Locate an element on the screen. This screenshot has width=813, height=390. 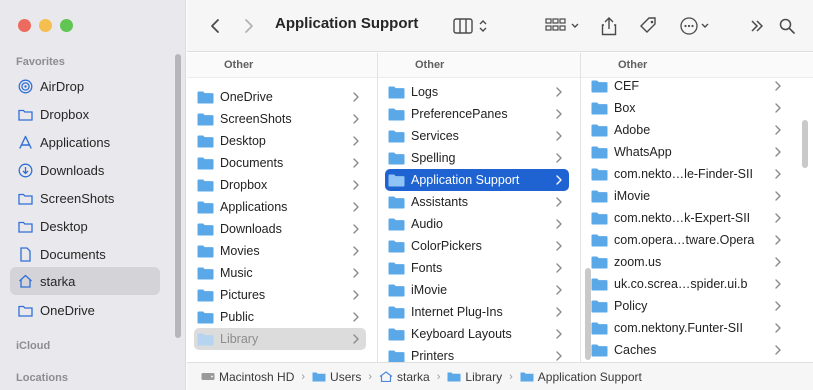
forward-button is located at coordinates (249, 26).